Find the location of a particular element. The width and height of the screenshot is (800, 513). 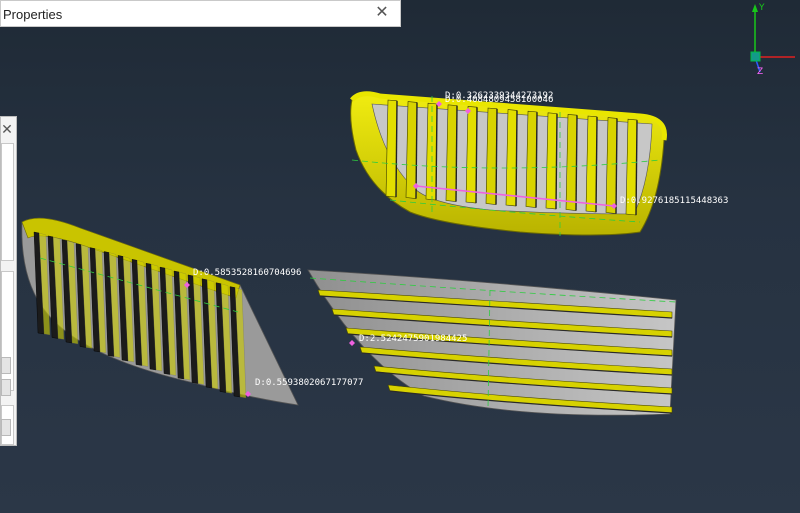

y-axis-label: Y is located at coordinates (761, 8).